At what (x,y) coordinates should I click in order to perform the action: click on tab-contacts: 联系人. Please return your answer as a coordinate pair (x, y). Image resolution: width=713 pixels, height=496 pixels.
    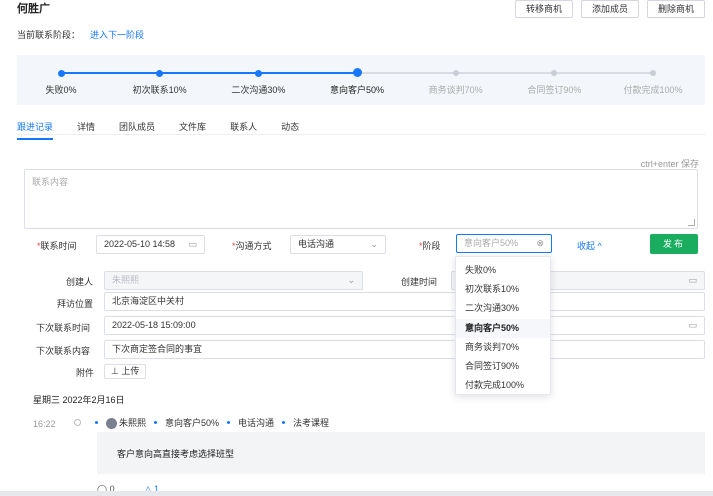
    Looking at the image, I should click on (243, 126).